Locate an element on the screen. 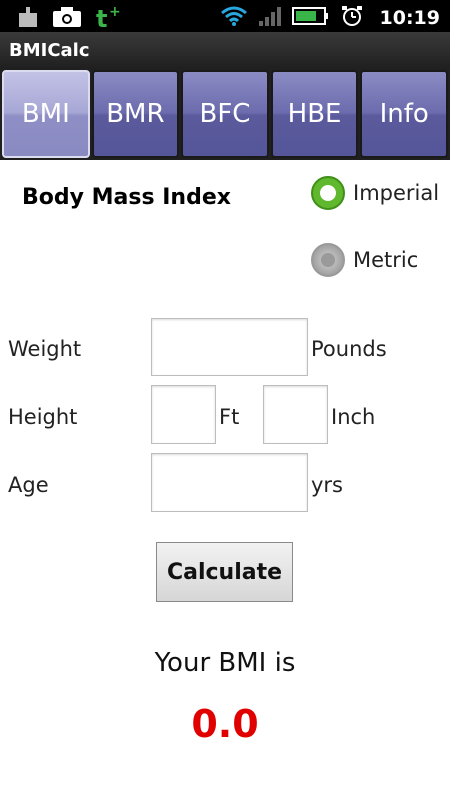  result-label: Your BMI is is located at coordinates (225, 663).